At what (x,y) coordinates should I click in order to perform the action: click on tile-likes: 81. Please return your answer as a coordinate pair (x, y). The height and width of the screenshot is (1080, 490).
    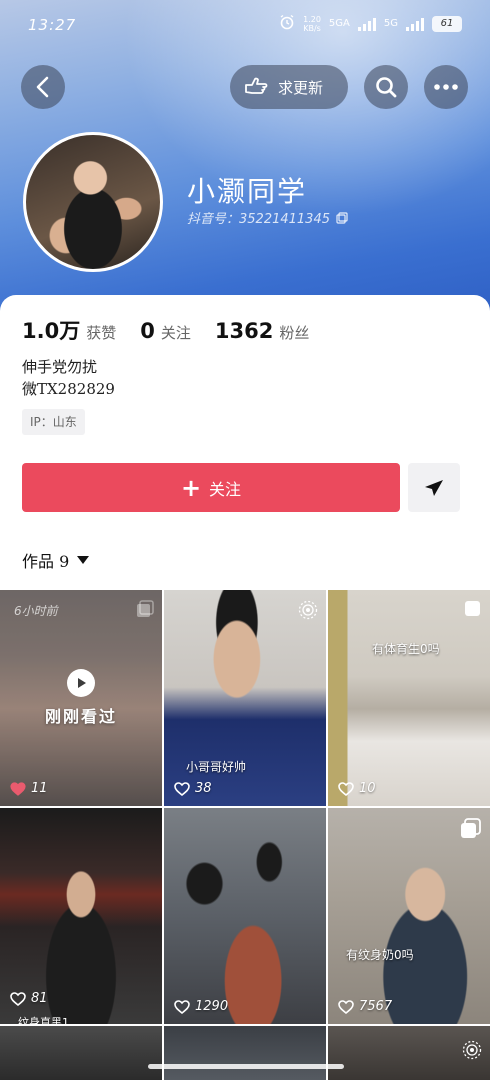
    Looking at the image, I should click on (29, 998).